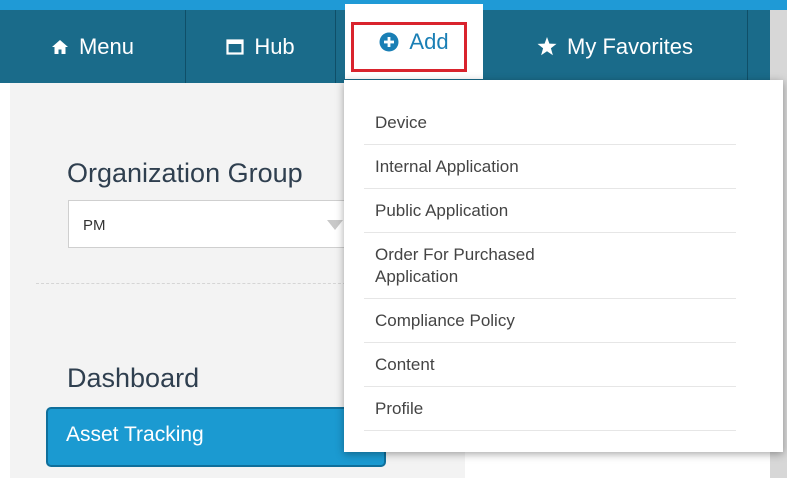  Describe the element at coordinates (389, 42) in the screenshot. I see `plus-circle-icon` at that location.